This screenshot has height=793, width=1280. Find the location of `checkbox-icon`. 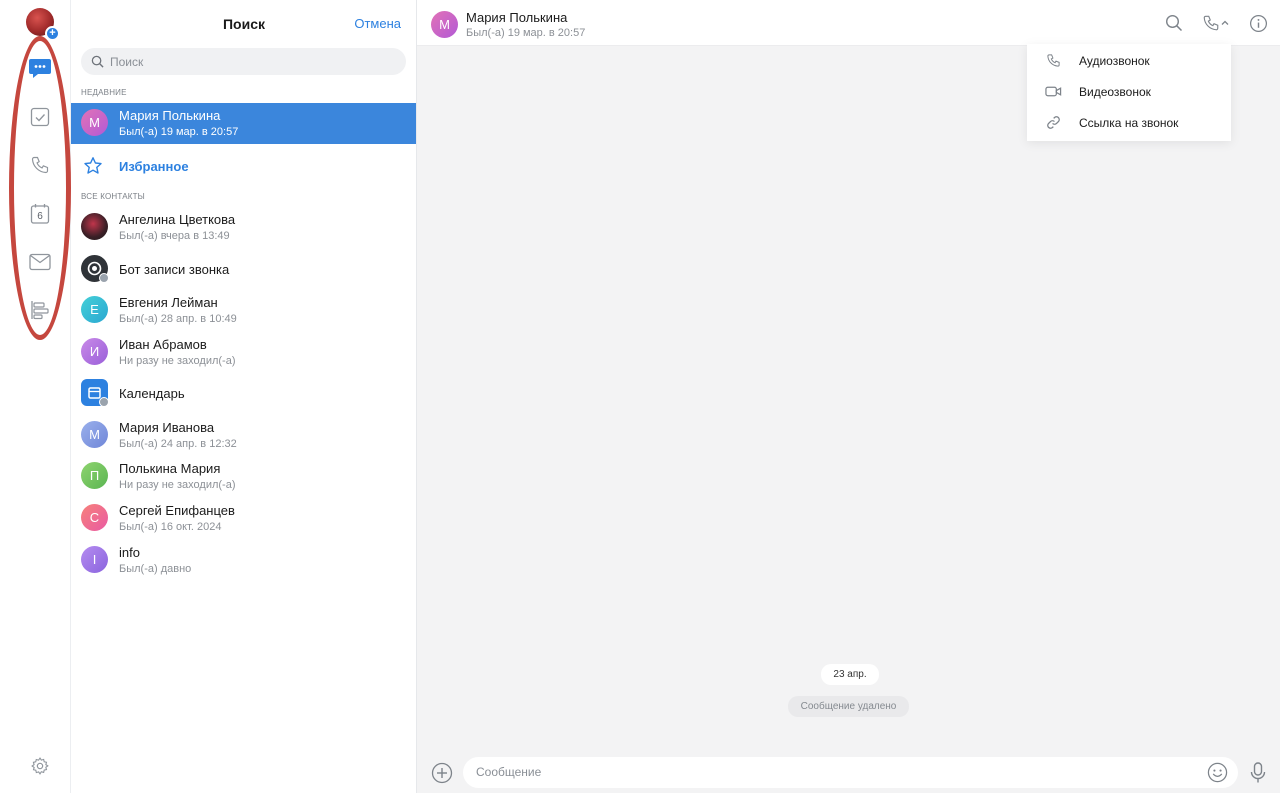

checkbox-icon is located at coordinates (40, 117).